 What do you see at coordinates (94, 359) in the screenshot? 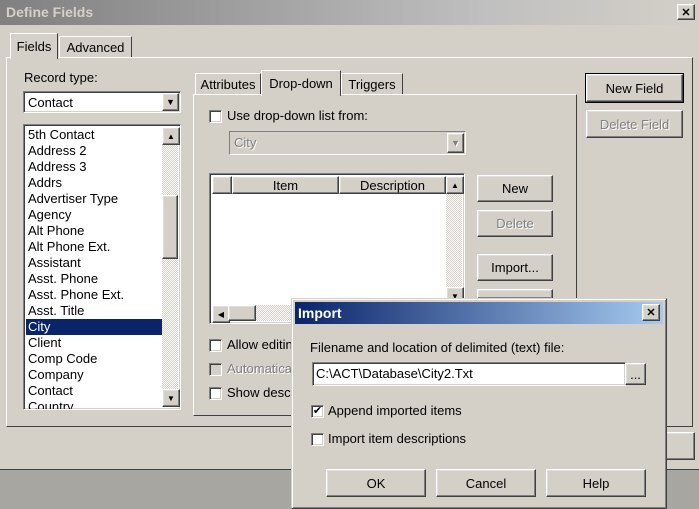
I see `list-item: Comp Code` at bounding box center [94, 359].